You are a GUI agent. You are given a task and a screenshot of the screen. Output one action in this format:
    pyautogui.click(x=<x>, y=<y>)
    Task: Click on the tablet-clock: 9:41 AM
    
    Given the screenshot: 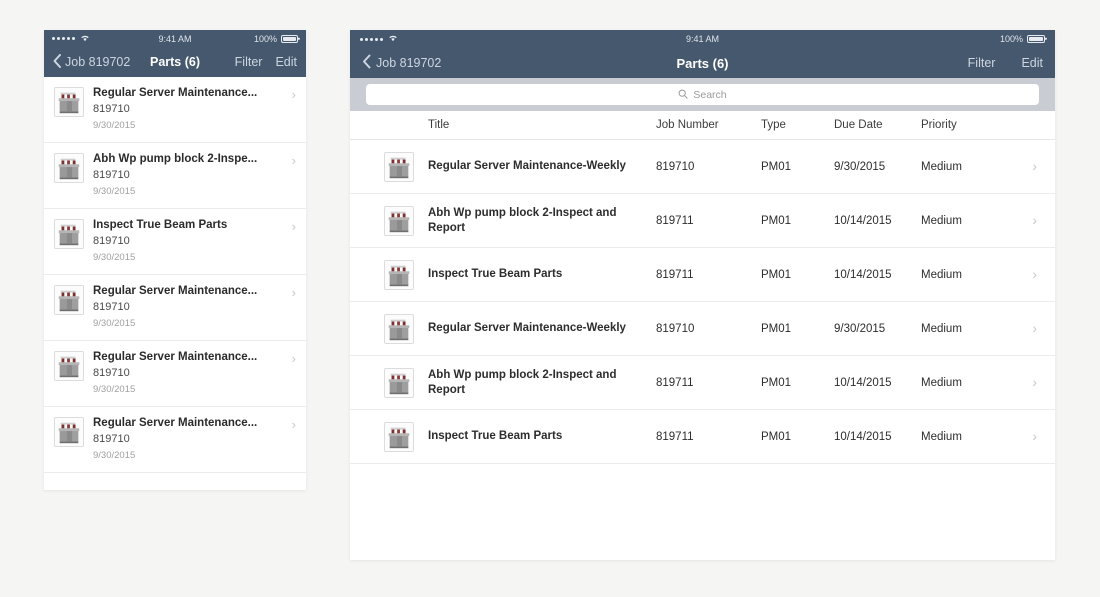 What is the action you would take?
    pyautogui.click(x=702, y=39)
    